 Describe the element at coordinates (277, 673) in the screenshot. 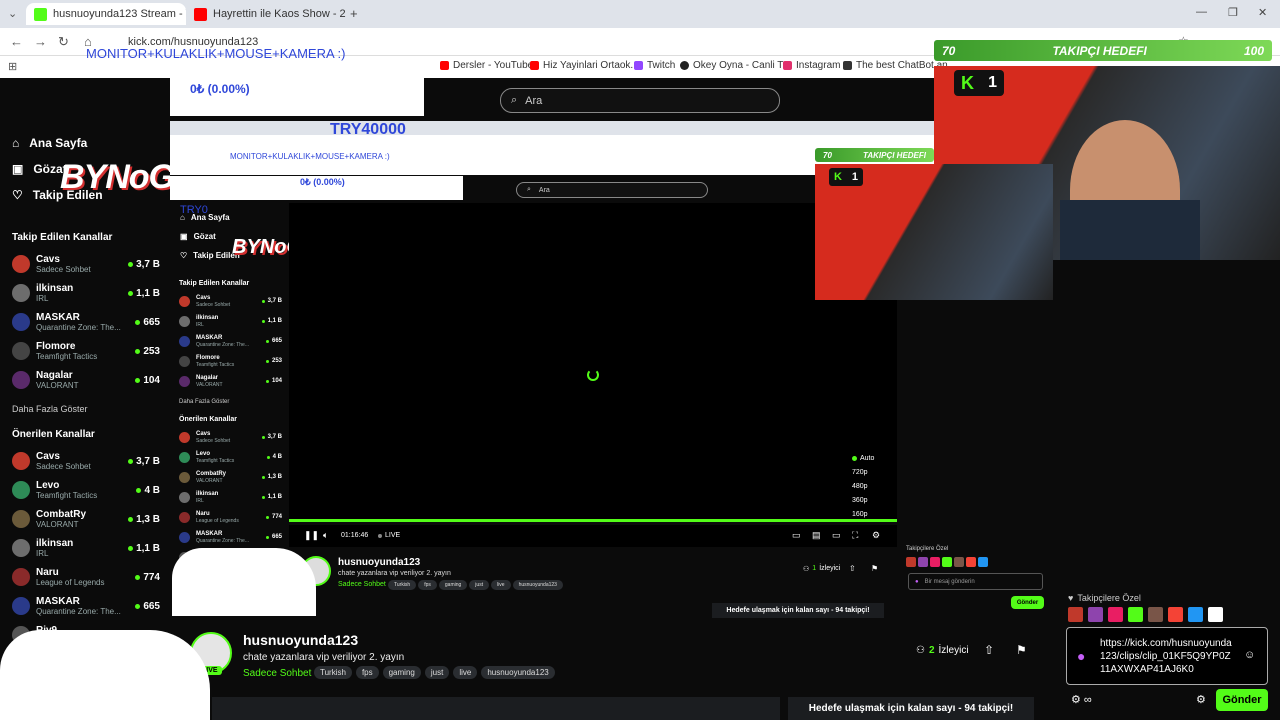

I see `category-link: Sadece Sohbet` at that location.